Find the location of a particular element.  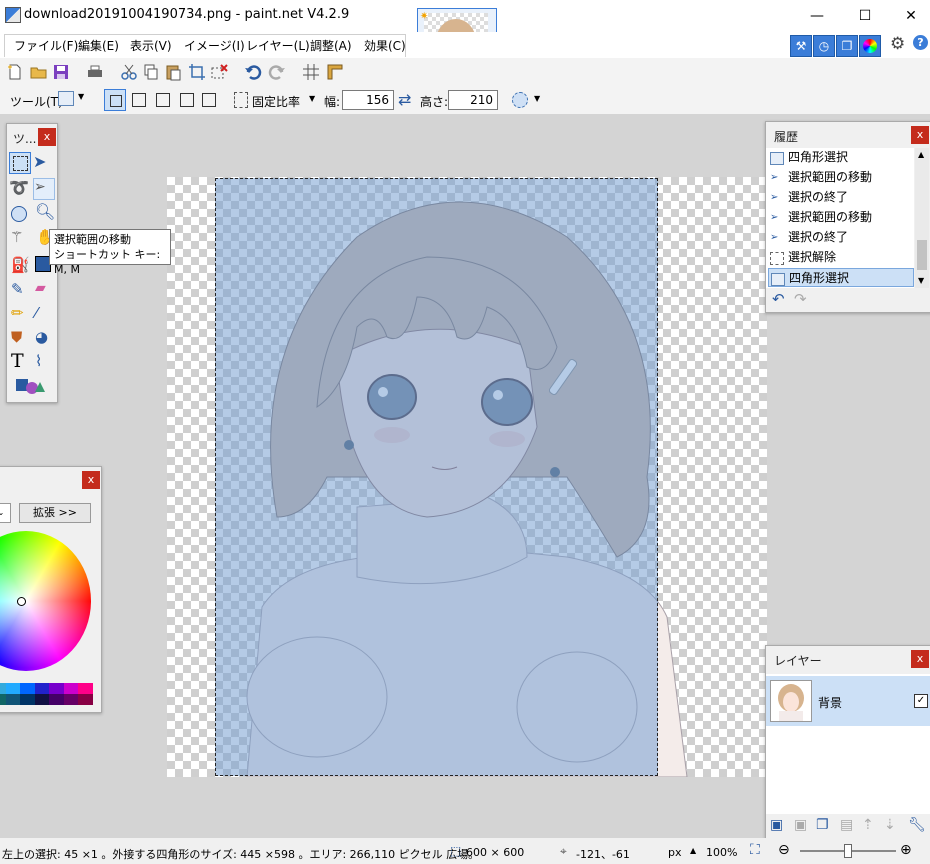

units-dropdown-arrow-icon: ▲ is located at coordinates (693, 850).